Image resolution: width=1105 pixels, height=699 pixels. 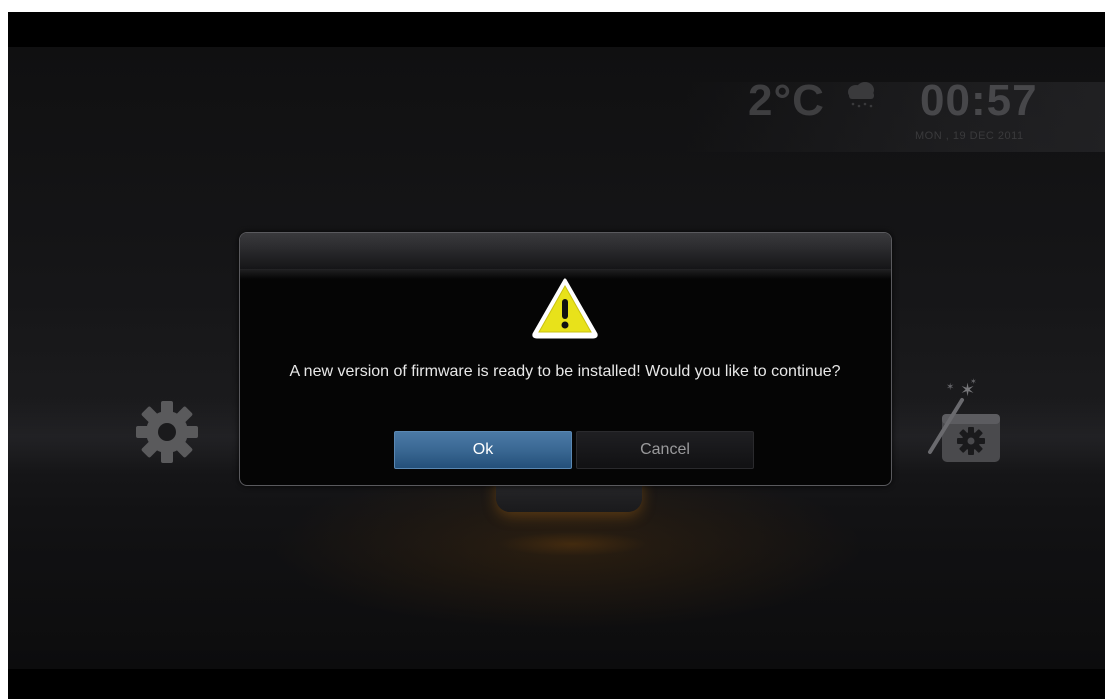 I want to click on cancel-button: Cancel, so click(x=665, y=450).